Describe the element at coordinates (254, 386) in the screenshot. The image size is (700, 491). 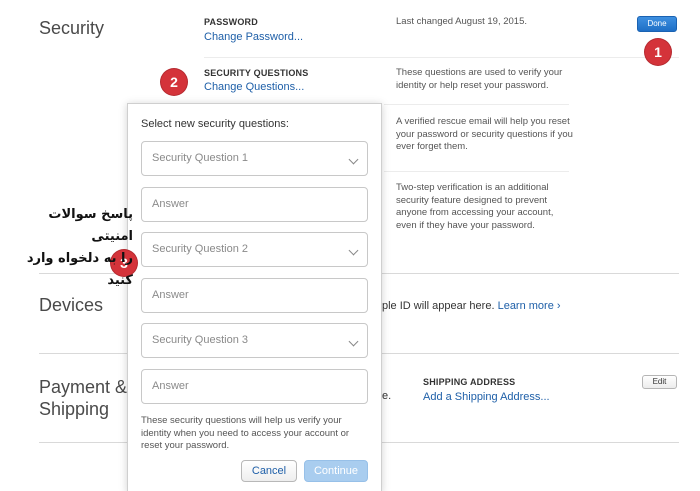
I see `answer-3-input: Answer` at that location.